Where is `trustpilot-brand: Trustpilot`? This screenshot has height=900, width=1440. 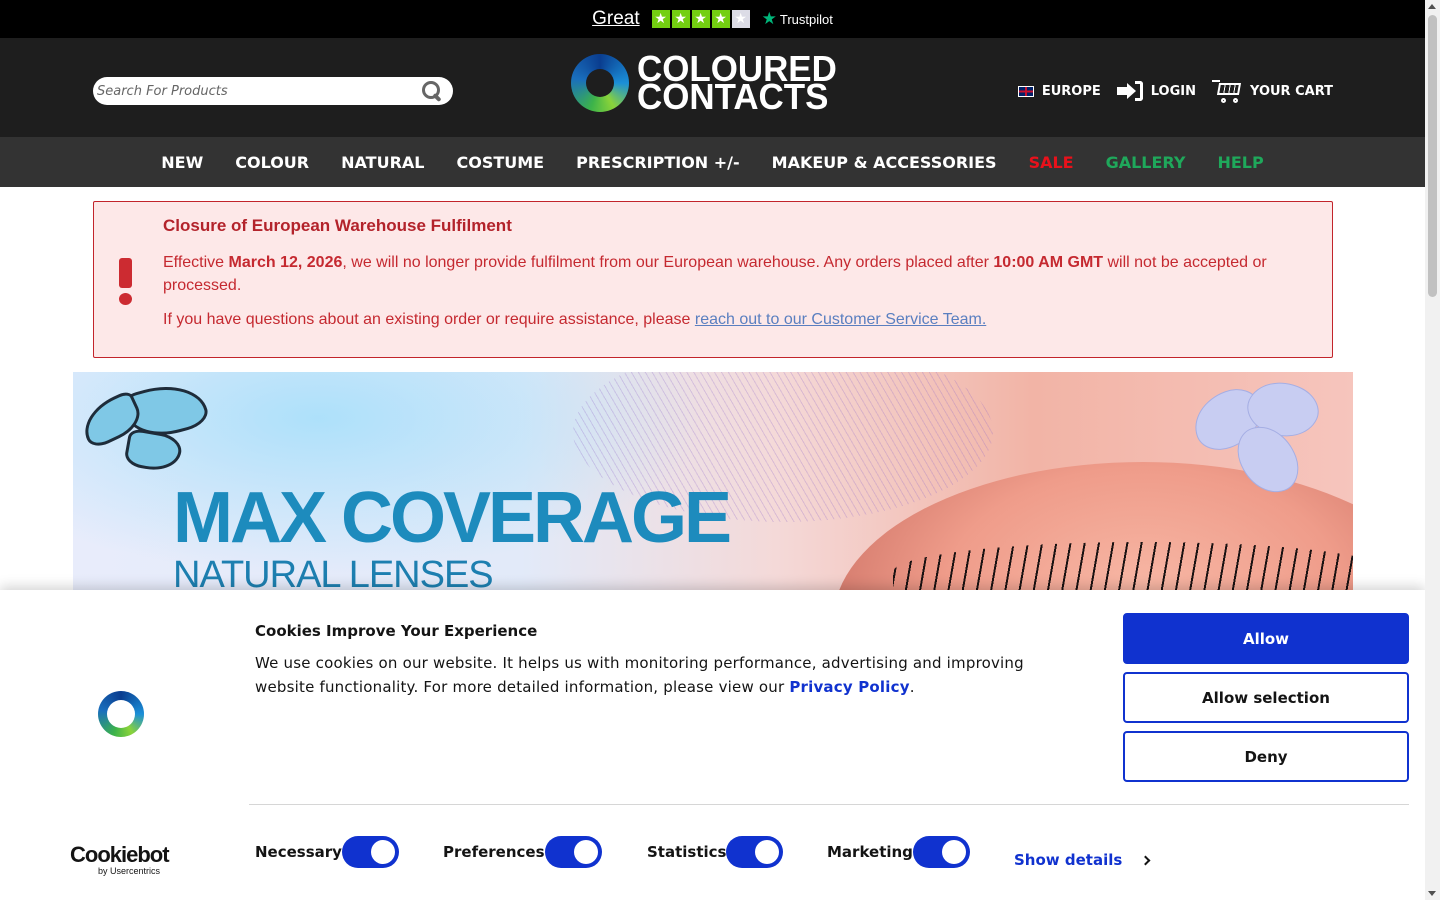
trustpilot-brand: Trustpilot is located at coordinates (806, 19).